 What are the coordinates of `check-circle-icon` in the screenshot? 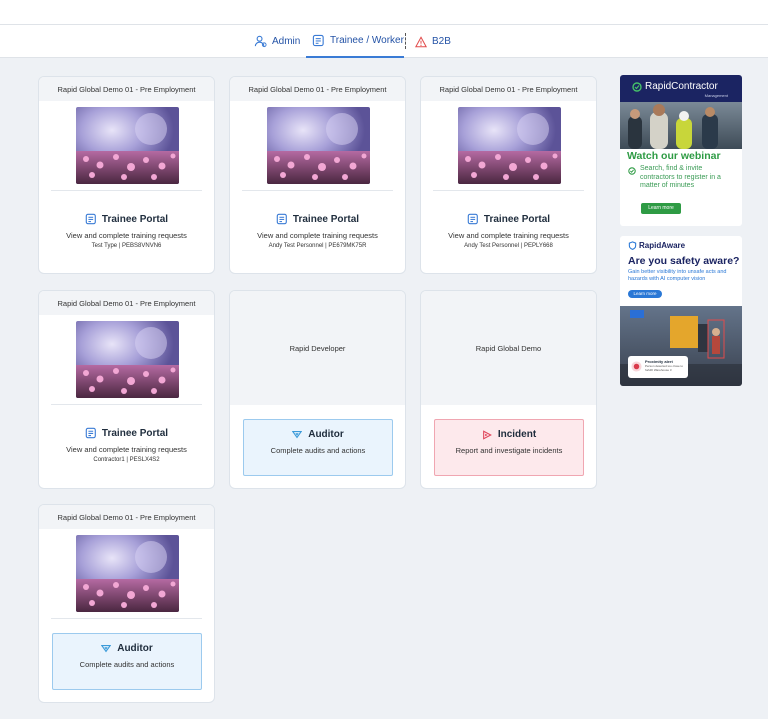 It's located at (632, 171).